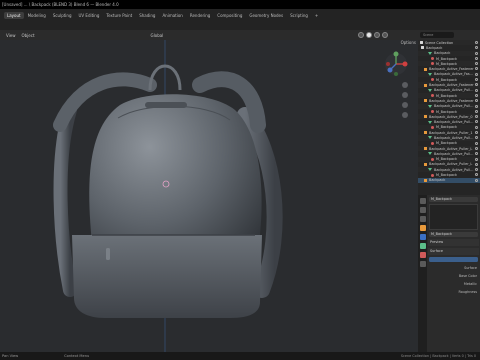 This screenshot has width=480, height=360. What do you see at coordinates (421, 43) in the screenshot?
I see `collection-icon` at bounding box center [421, 43].